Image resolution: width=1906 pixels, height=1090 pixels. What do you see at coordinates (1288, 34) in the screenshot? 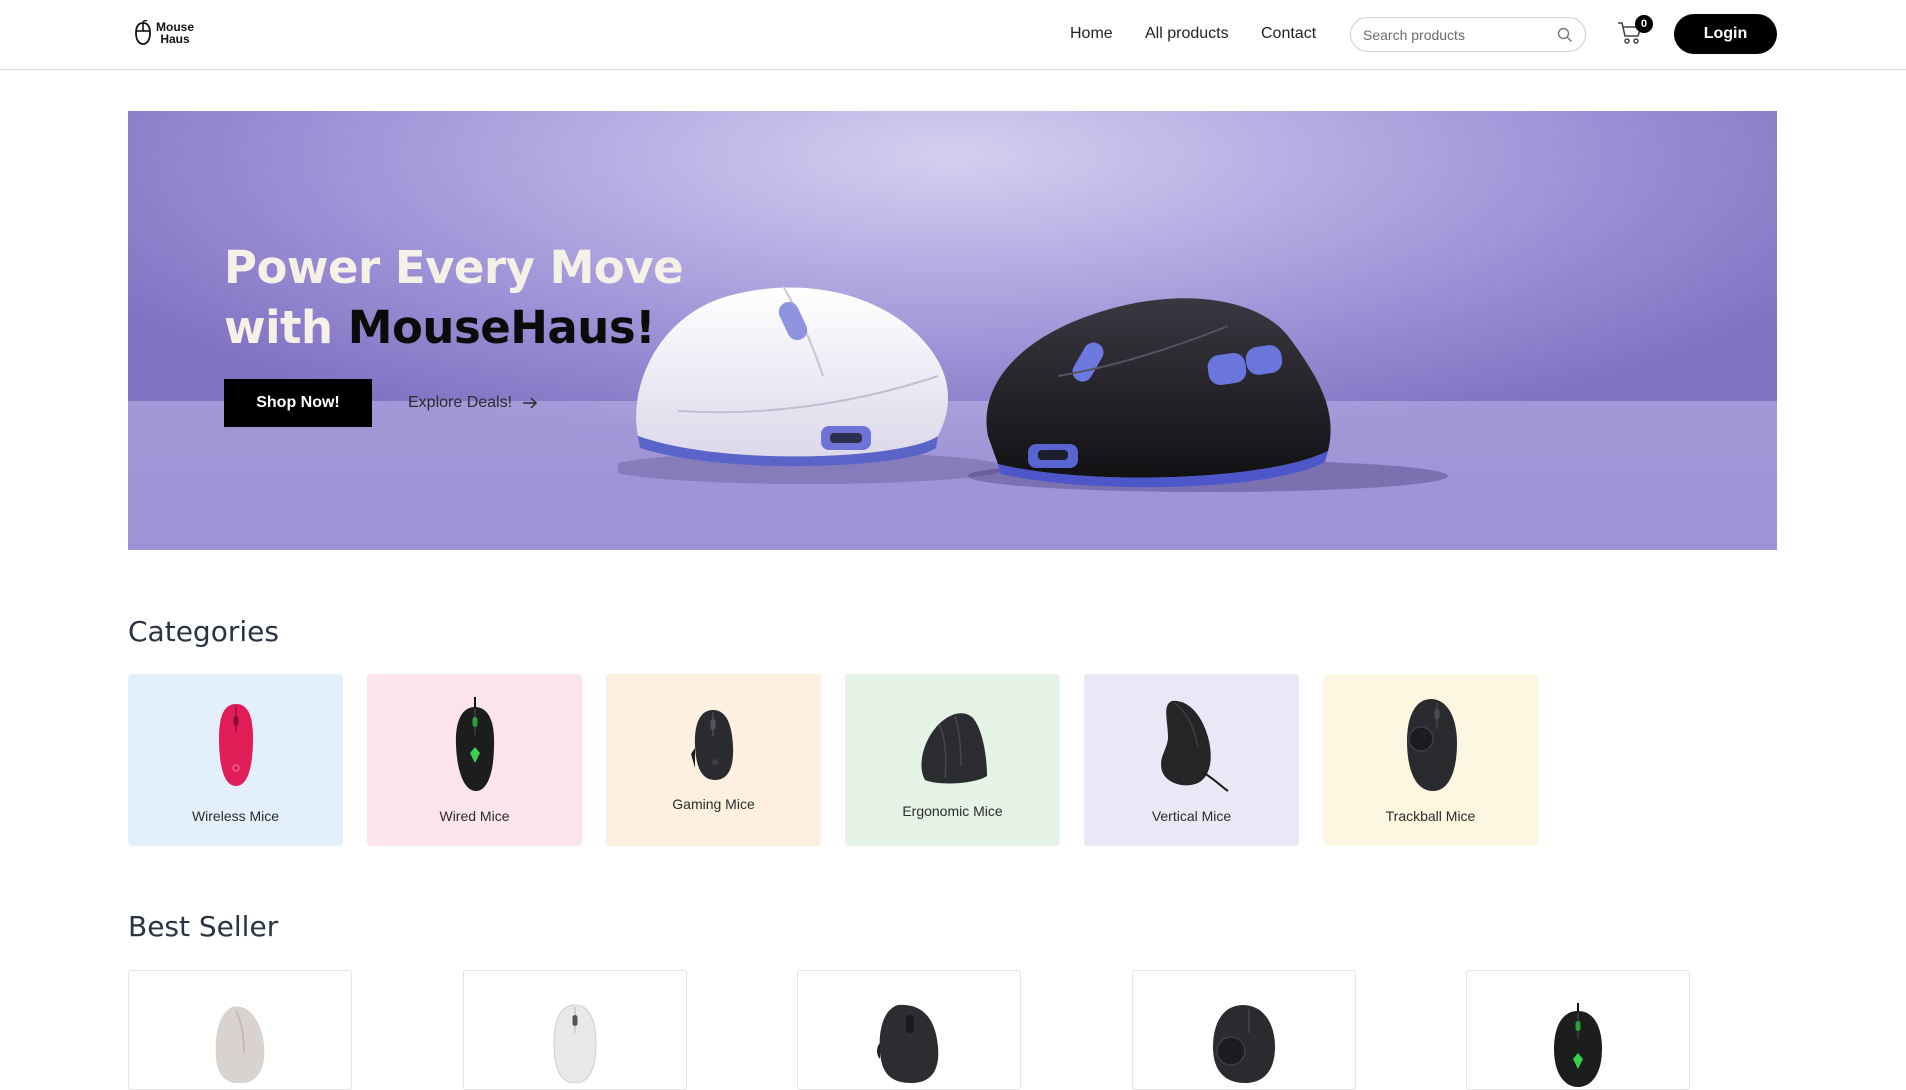
I see `nav-contact: Contact` at bounding box center [1288, 34].